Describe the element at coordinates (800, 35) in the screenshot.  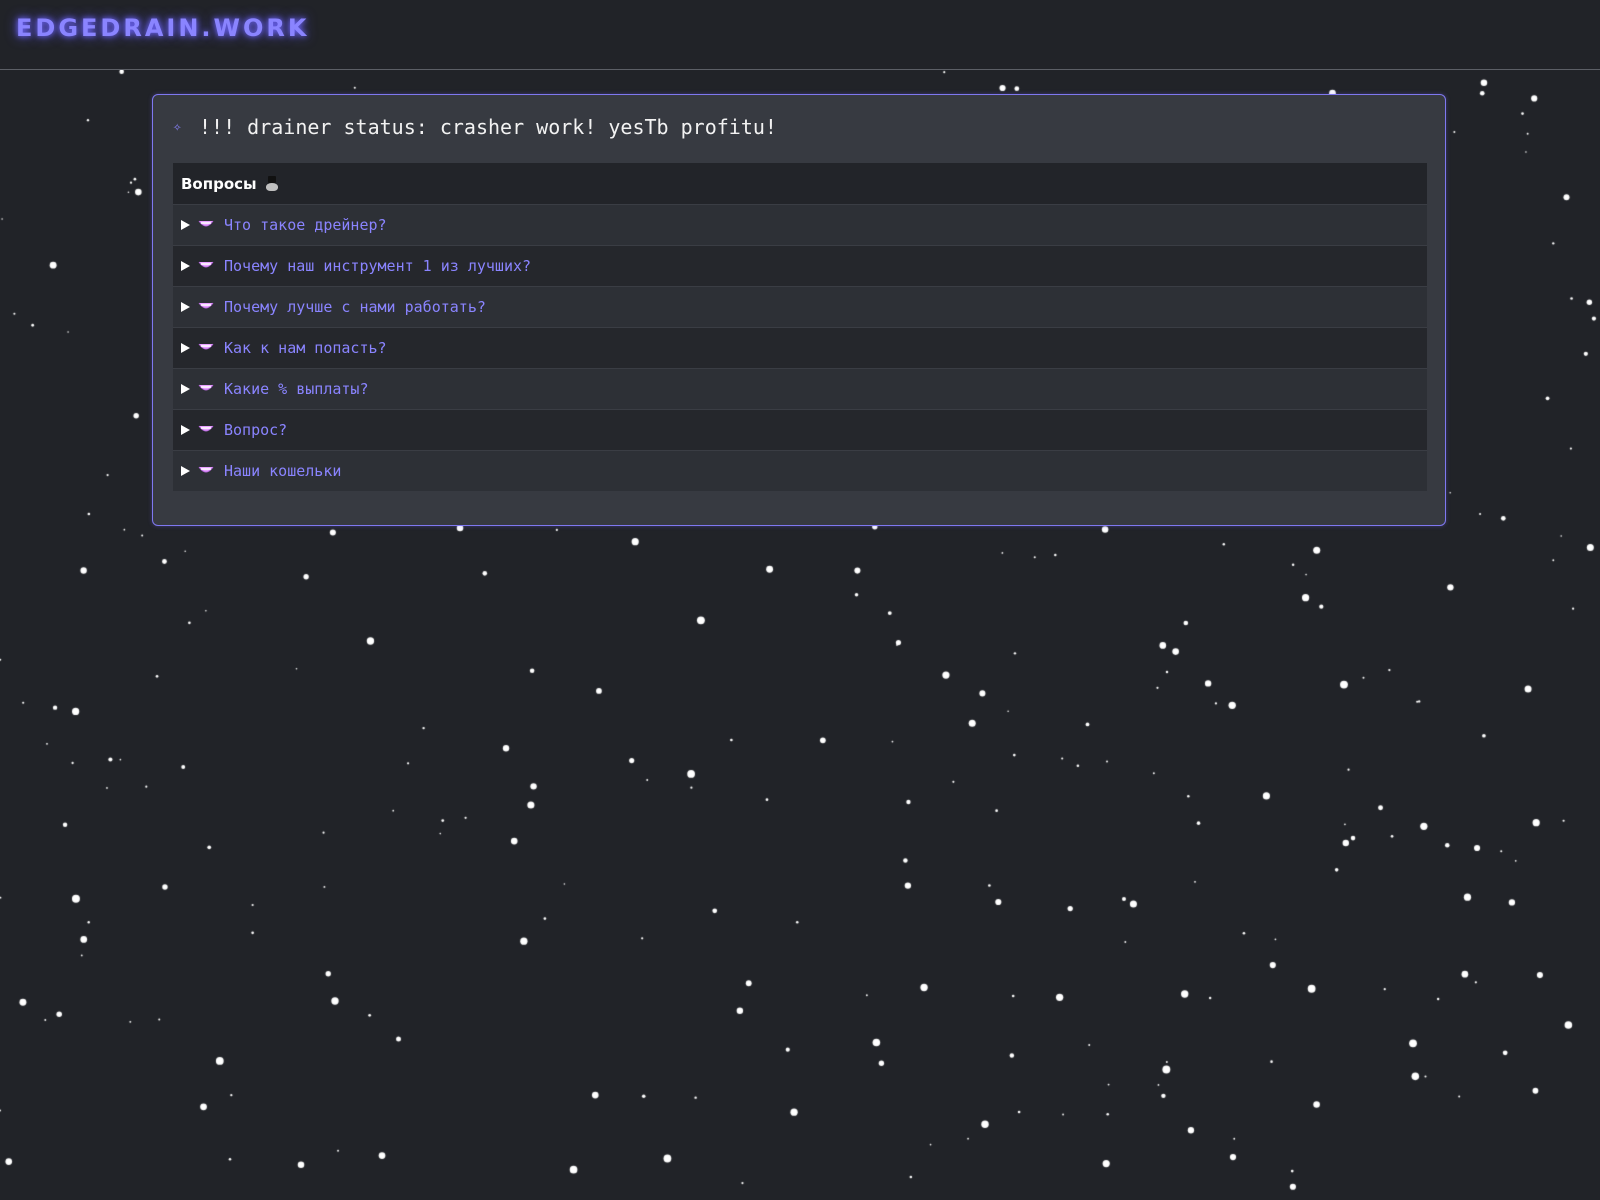
I see `top-bar: EDGEDRAIN.WORK` at that location.